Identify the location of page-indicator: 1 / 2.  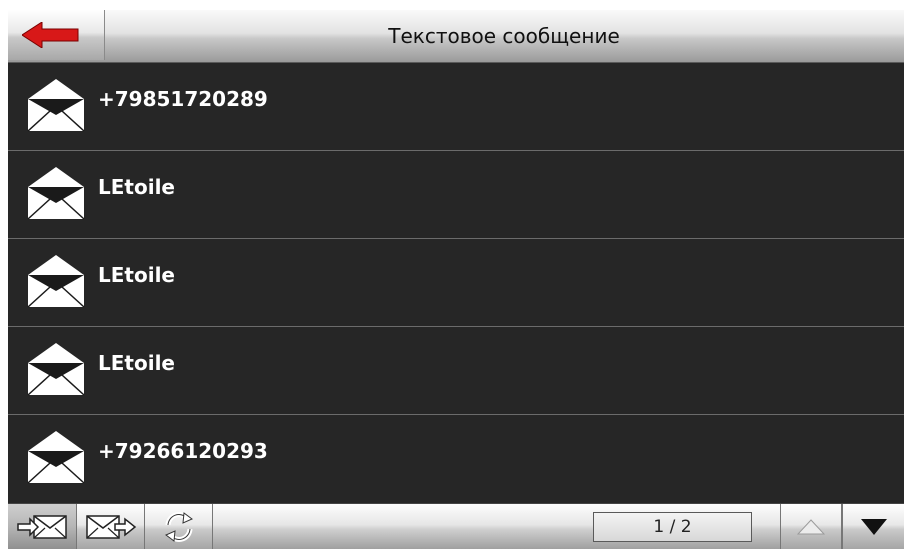
(672, 527).